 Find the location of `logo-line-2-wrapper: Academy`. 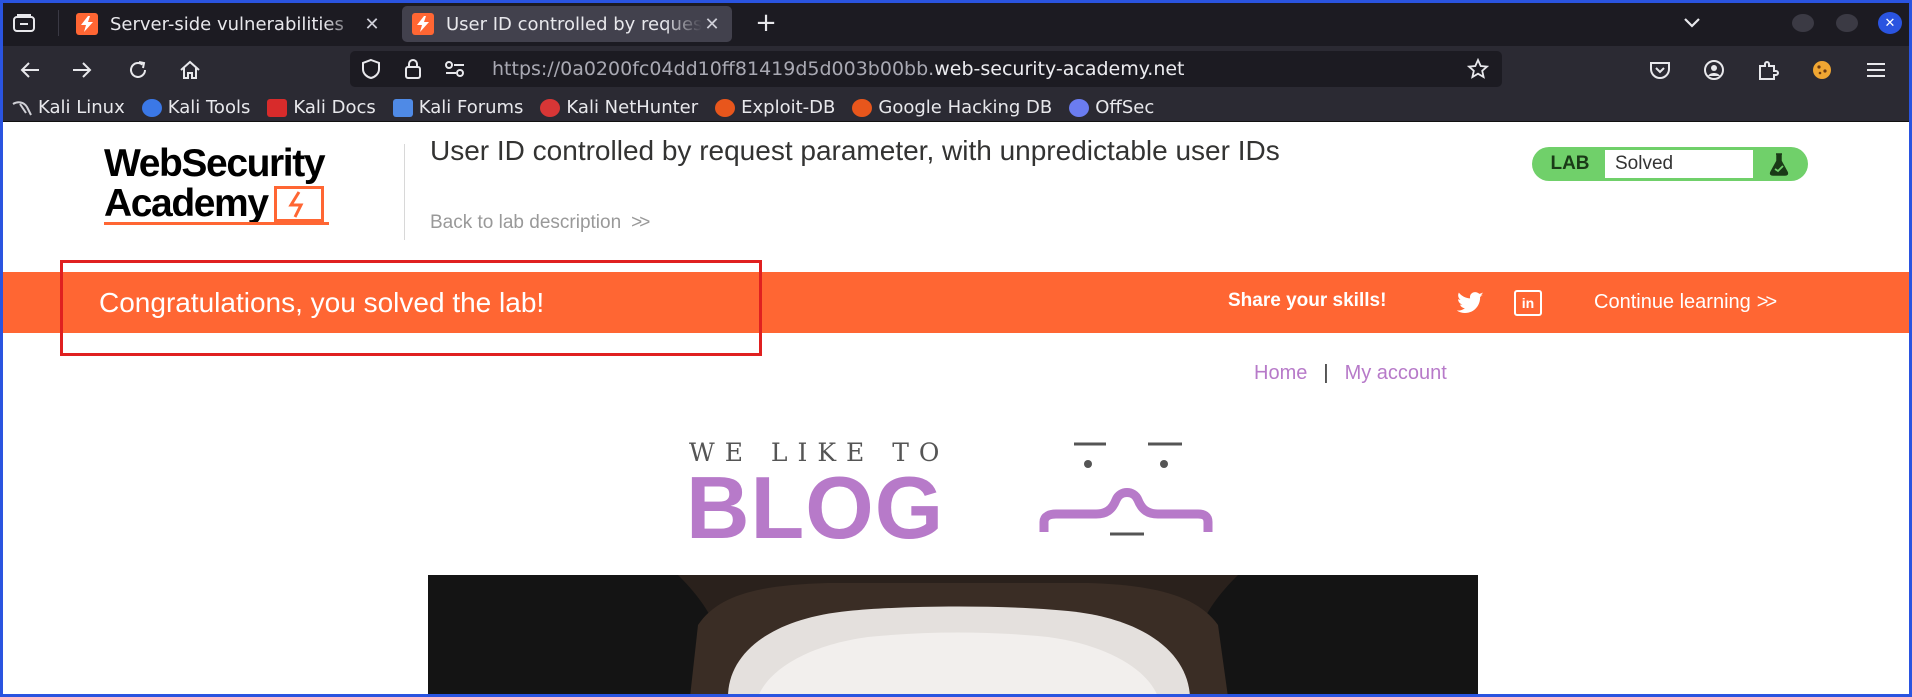

logo-line-2-wrapper: Academy is located at coordinates (254, 204).